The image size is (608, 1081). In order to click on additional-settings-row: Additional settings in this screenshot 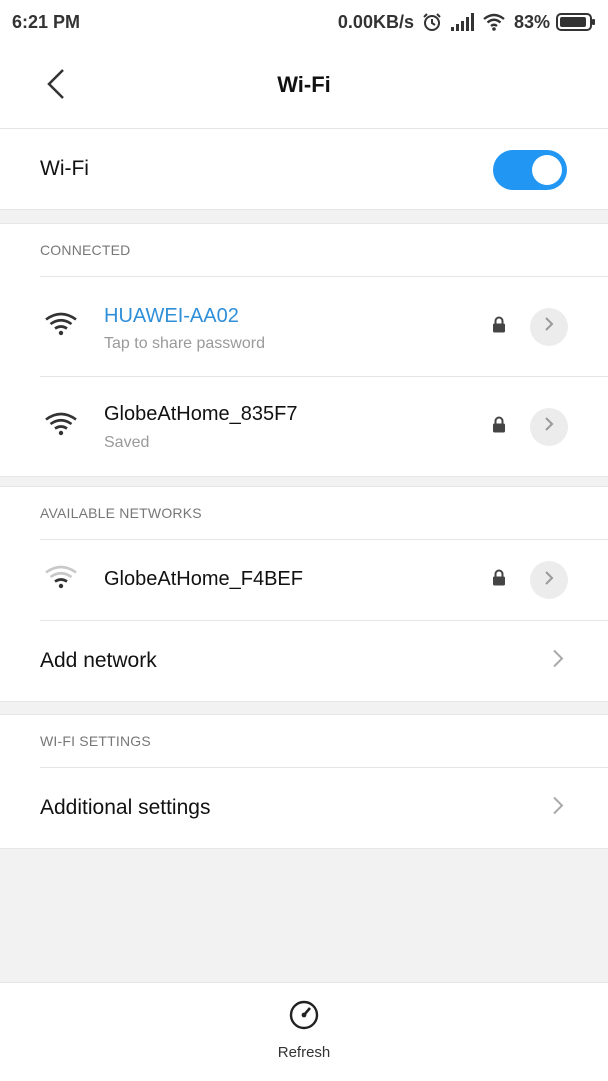, I will do `click(324, 807)`.